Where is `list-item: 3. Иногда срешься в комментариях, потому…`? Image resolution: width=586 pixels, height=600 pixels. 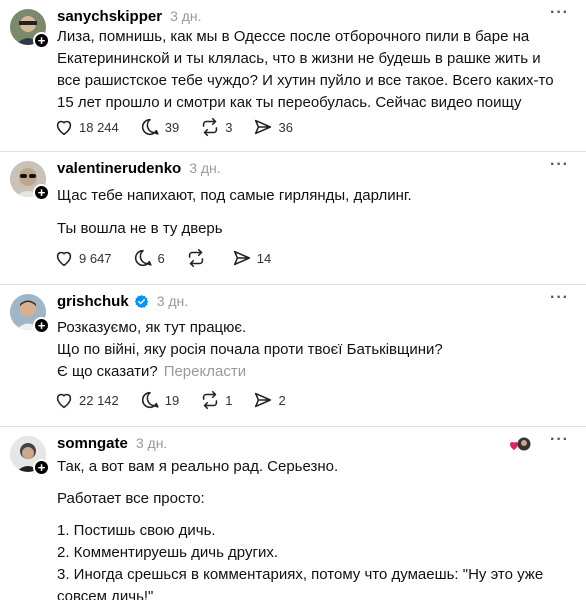 list-item: 3. Иногда срешься в комментариях, потому… is located at coordinates (300, 583).